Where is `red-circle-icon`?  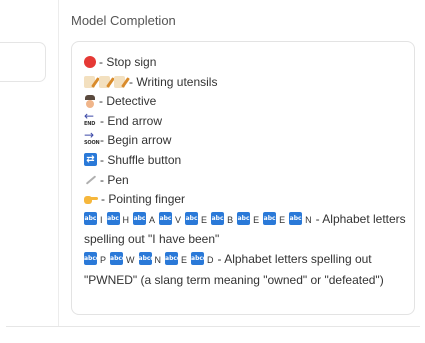 red-circle-icon is located at coordinates (90, 62).